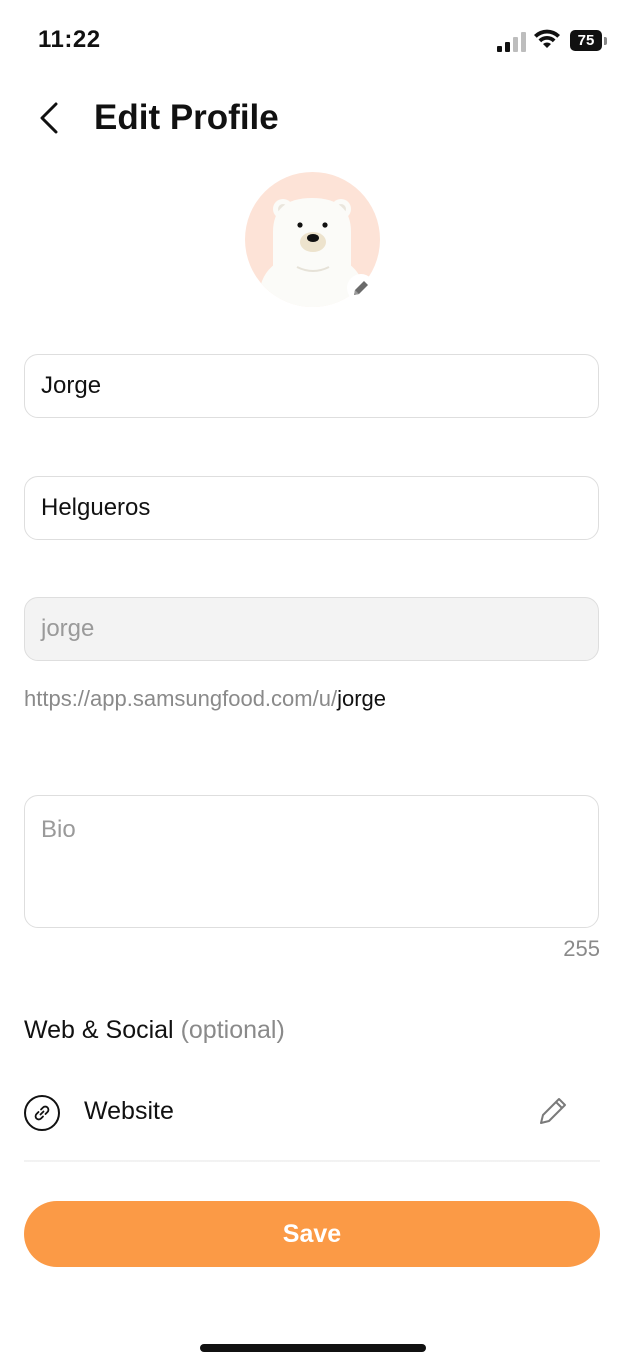 The width and height of the screenshot is (626, 1364). What do you see at coordinates (361, 288) in the screenshot?
I see `avatar-edit-pencil-icon` at bounding box center [361, 288].